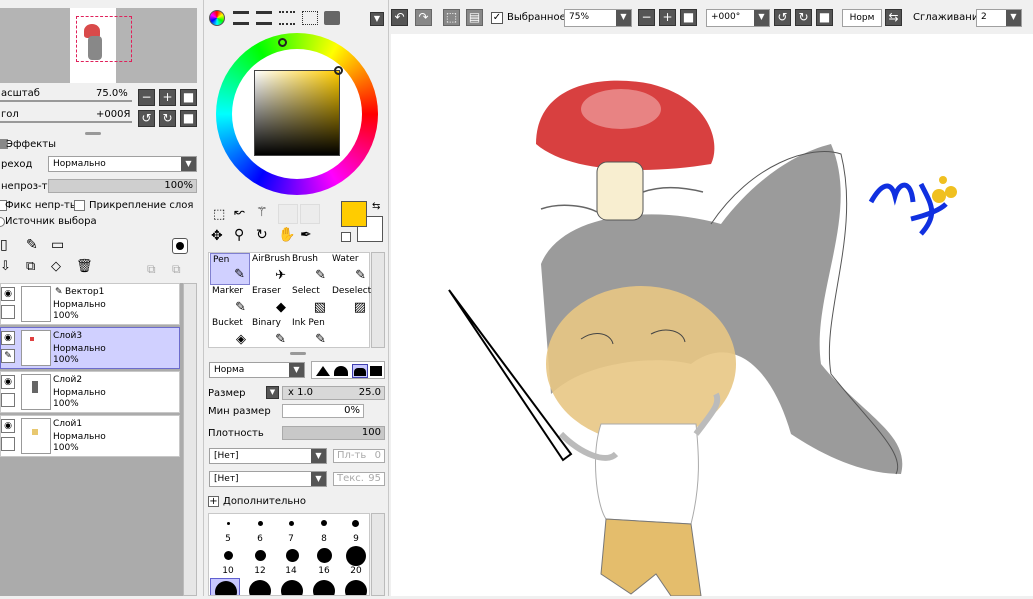  I want to click on chevron-down-icon: ▼, so click(377, 19).